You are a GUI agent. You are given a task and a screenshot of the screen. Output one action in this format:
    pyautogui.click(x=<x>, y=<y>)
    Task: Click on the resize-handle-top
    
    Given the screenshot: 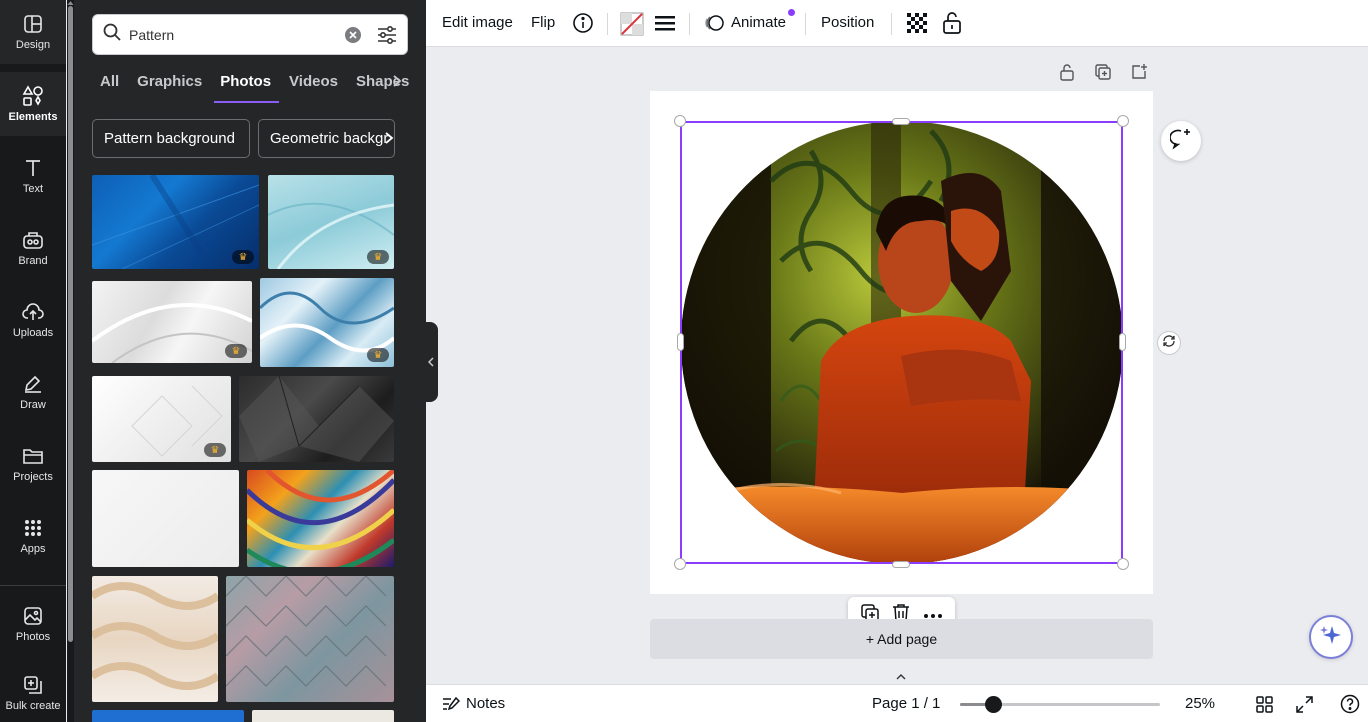 What is the action you would take?
    pyautogui.click(x=901, y=121)
    